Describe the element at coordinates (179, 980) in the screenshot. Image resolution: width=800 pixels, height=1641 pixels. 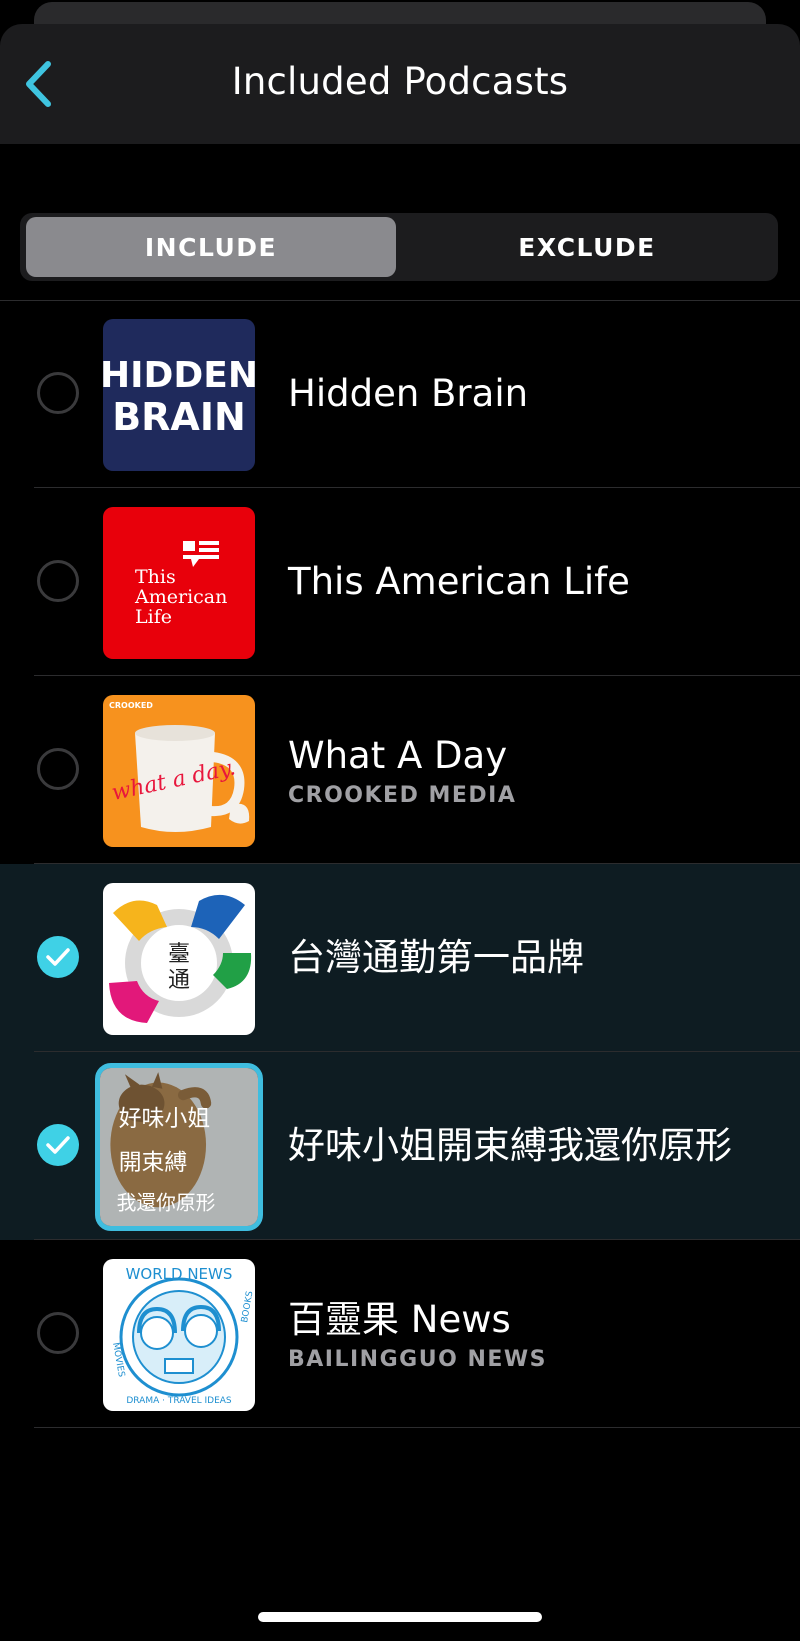
I see `art-text: 通` at that location.